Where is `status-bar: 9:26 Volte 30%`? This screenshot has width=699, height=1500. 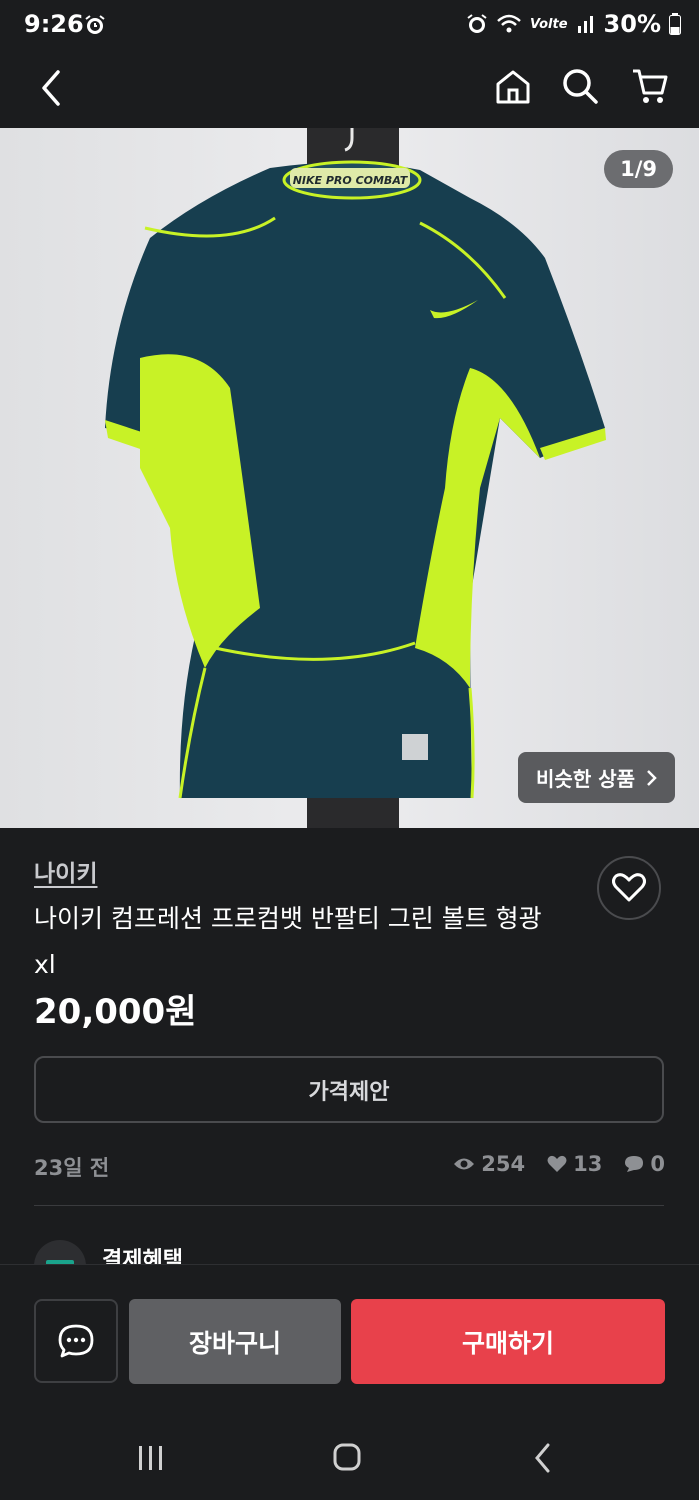
status-bar: 9:26 Volte 30% is located at coordinates (349, 26).